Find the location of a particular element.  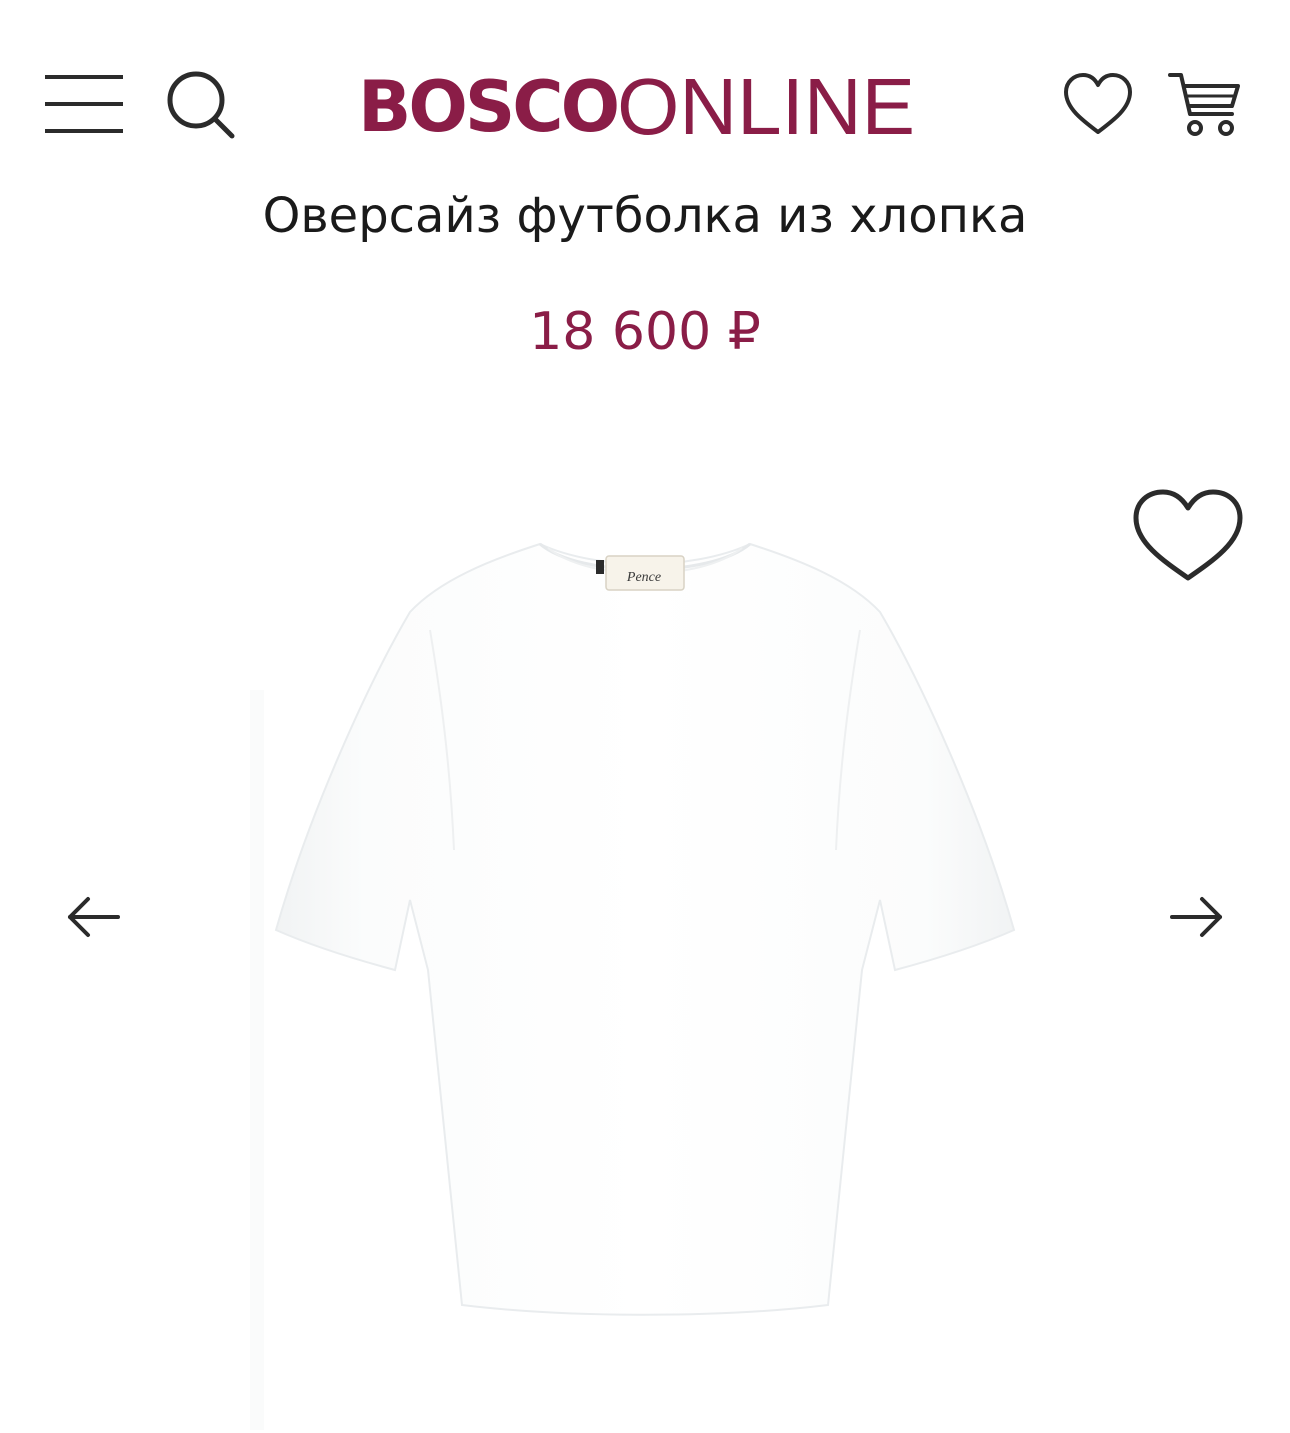

cart-icon is located at coordinates (1205, 105).